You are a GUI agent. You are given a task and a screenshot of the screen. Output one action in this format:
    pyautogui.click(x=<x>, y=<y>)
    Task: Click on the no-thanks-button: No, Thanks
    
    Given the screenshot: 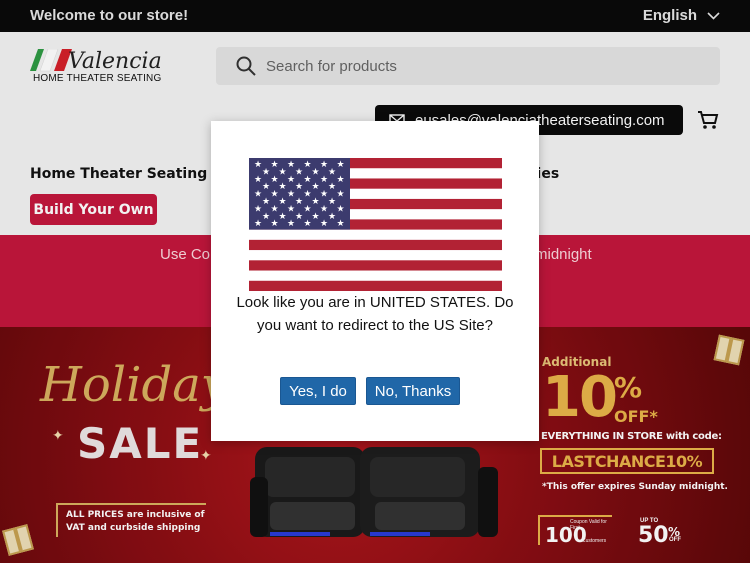 What is the action you would take?
    pyautogui.click(x=413, y=391)
    